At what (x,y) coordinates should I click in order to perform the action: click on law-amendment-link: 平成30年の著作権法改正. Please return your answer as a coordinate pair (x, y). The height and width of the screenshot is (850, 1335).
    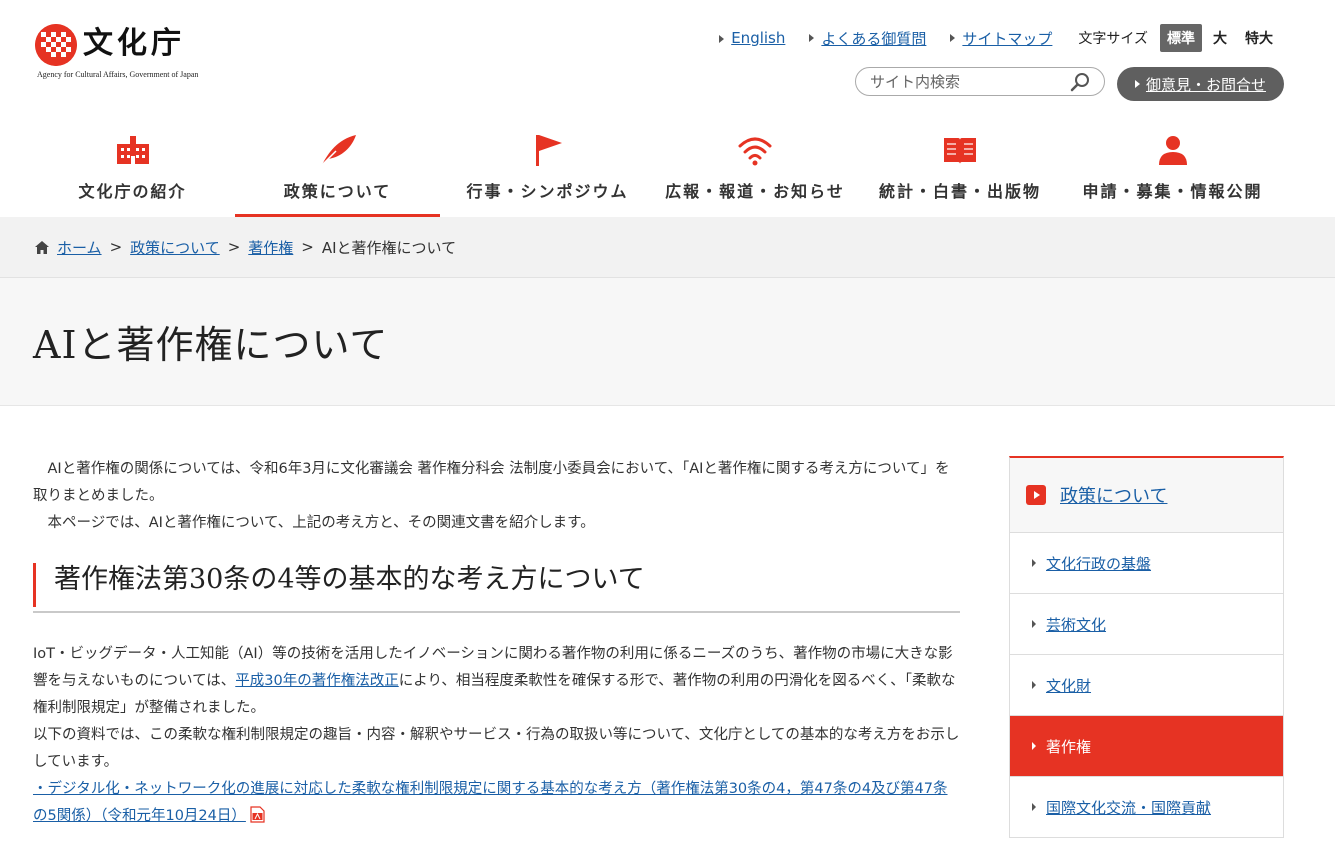
    Looking at the image, I should click on (316, 681).